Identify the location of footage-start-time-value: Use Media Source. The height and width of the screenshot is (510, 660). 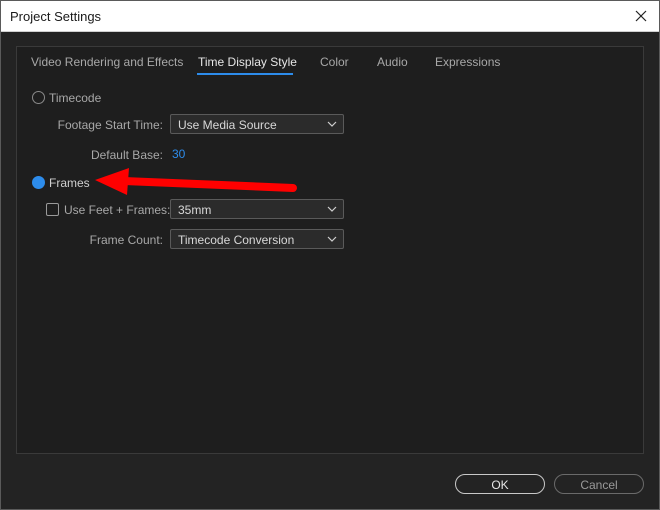
(227, 125).